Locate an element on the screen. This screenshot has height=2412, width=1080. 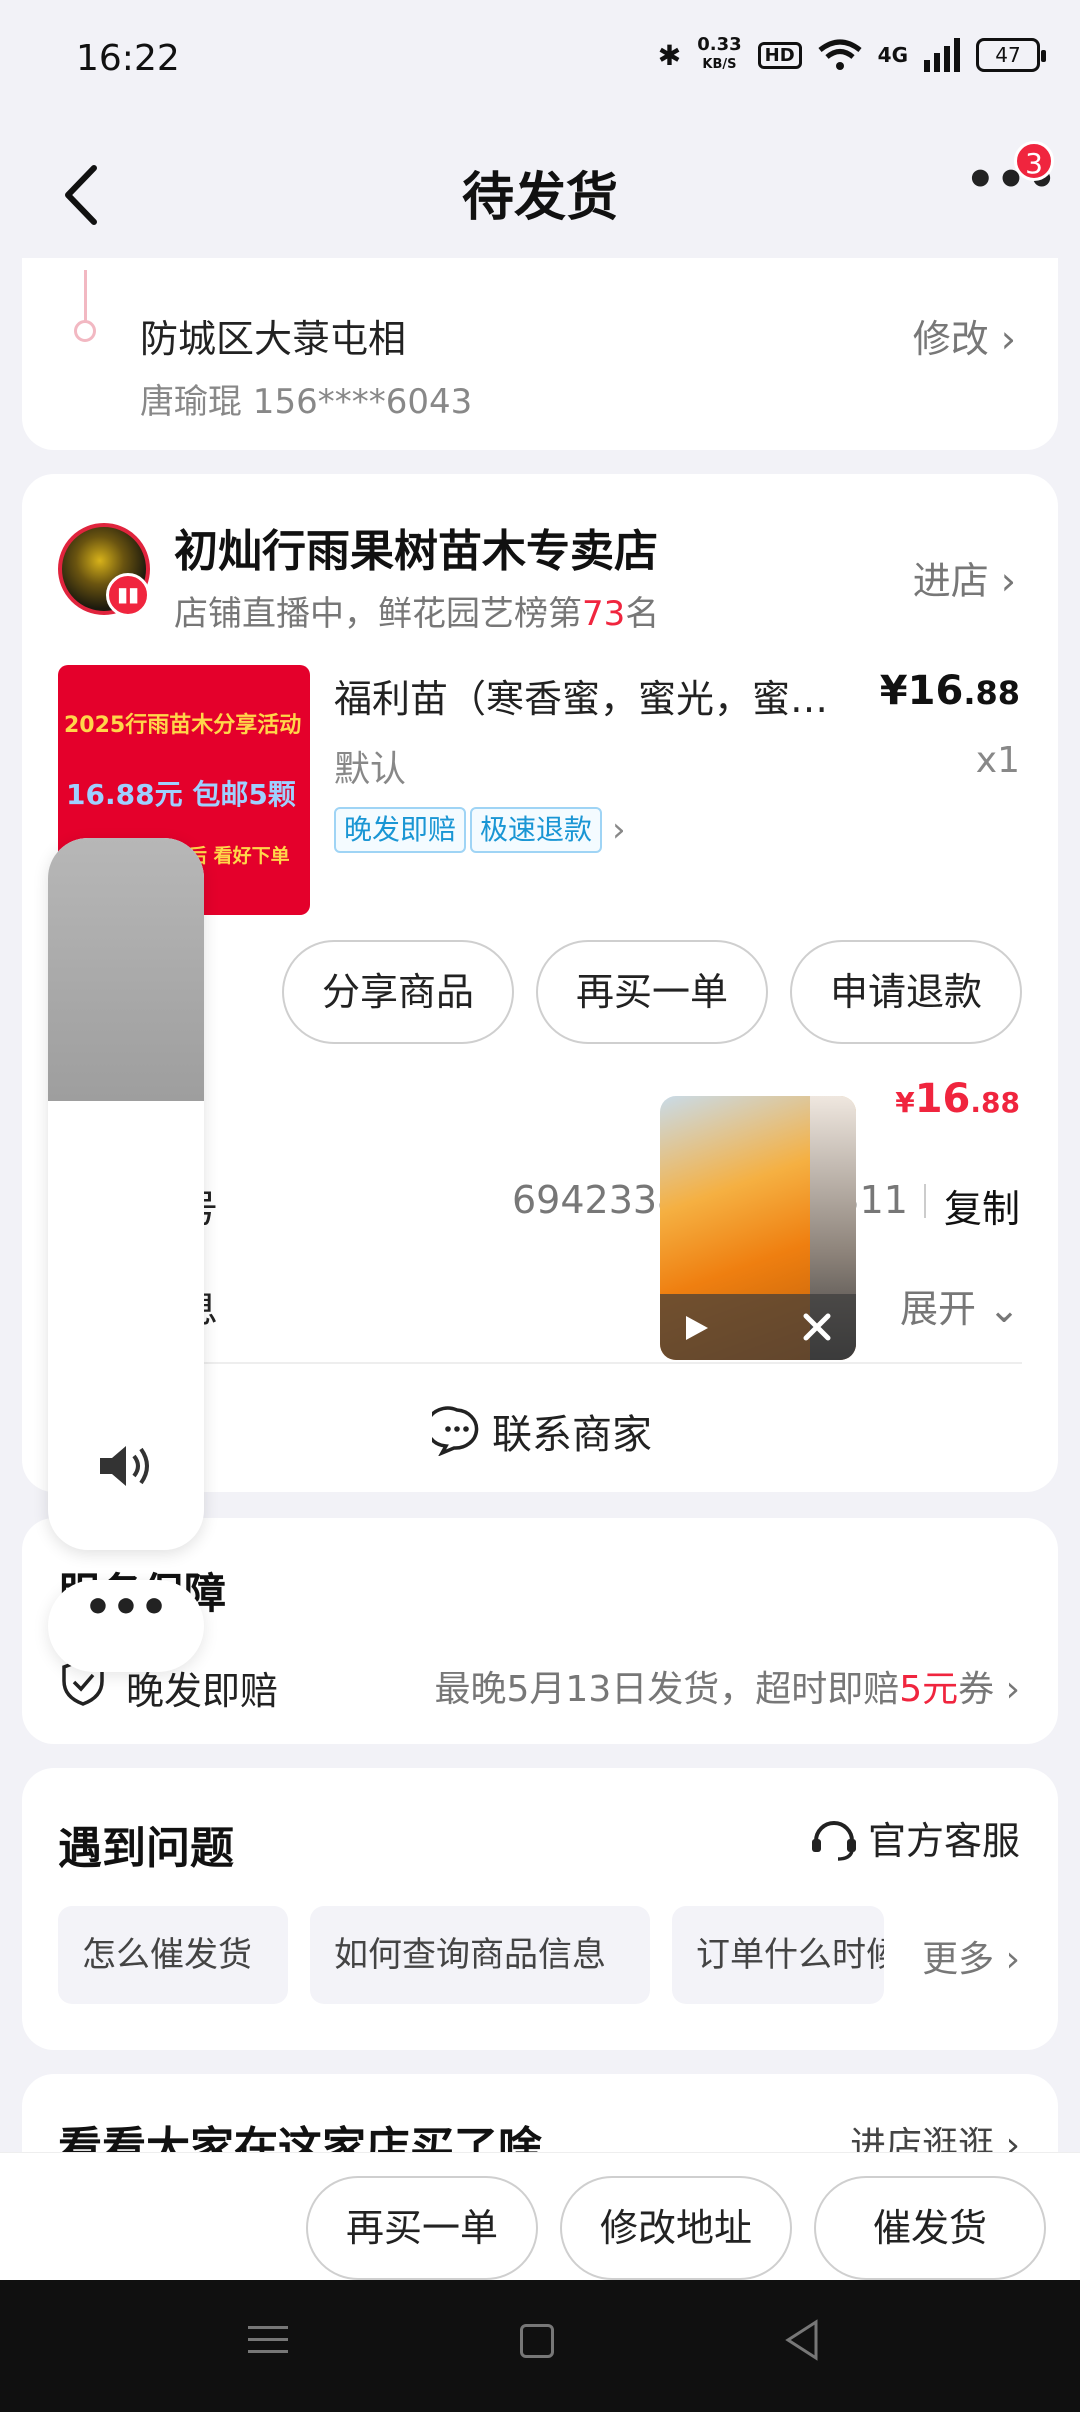
address-contact: 唐瑜琨 156****6043 is located at coordinates (306, 402).